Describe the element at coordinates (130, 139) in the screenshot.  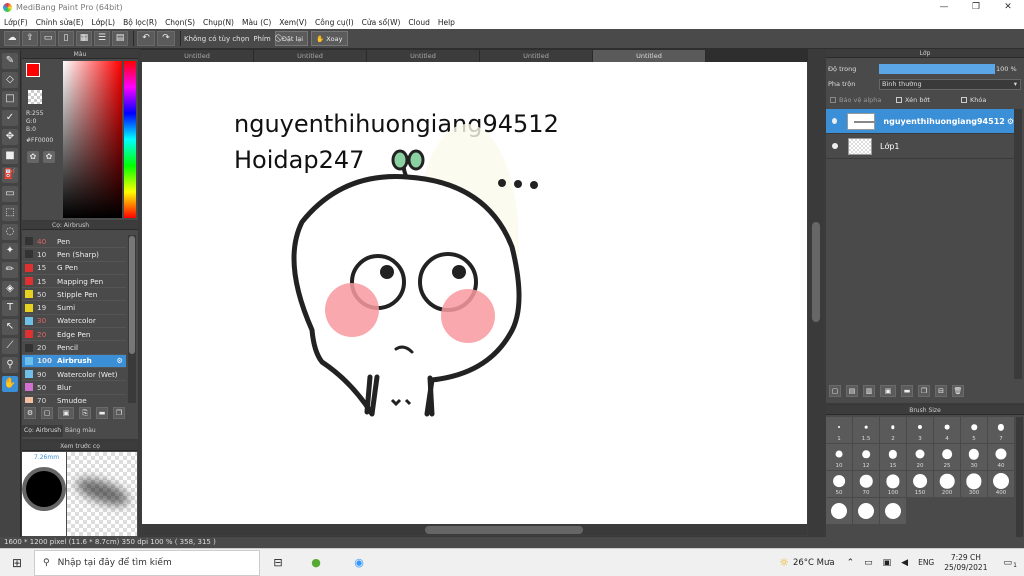
I see `hue-slider` at that location.